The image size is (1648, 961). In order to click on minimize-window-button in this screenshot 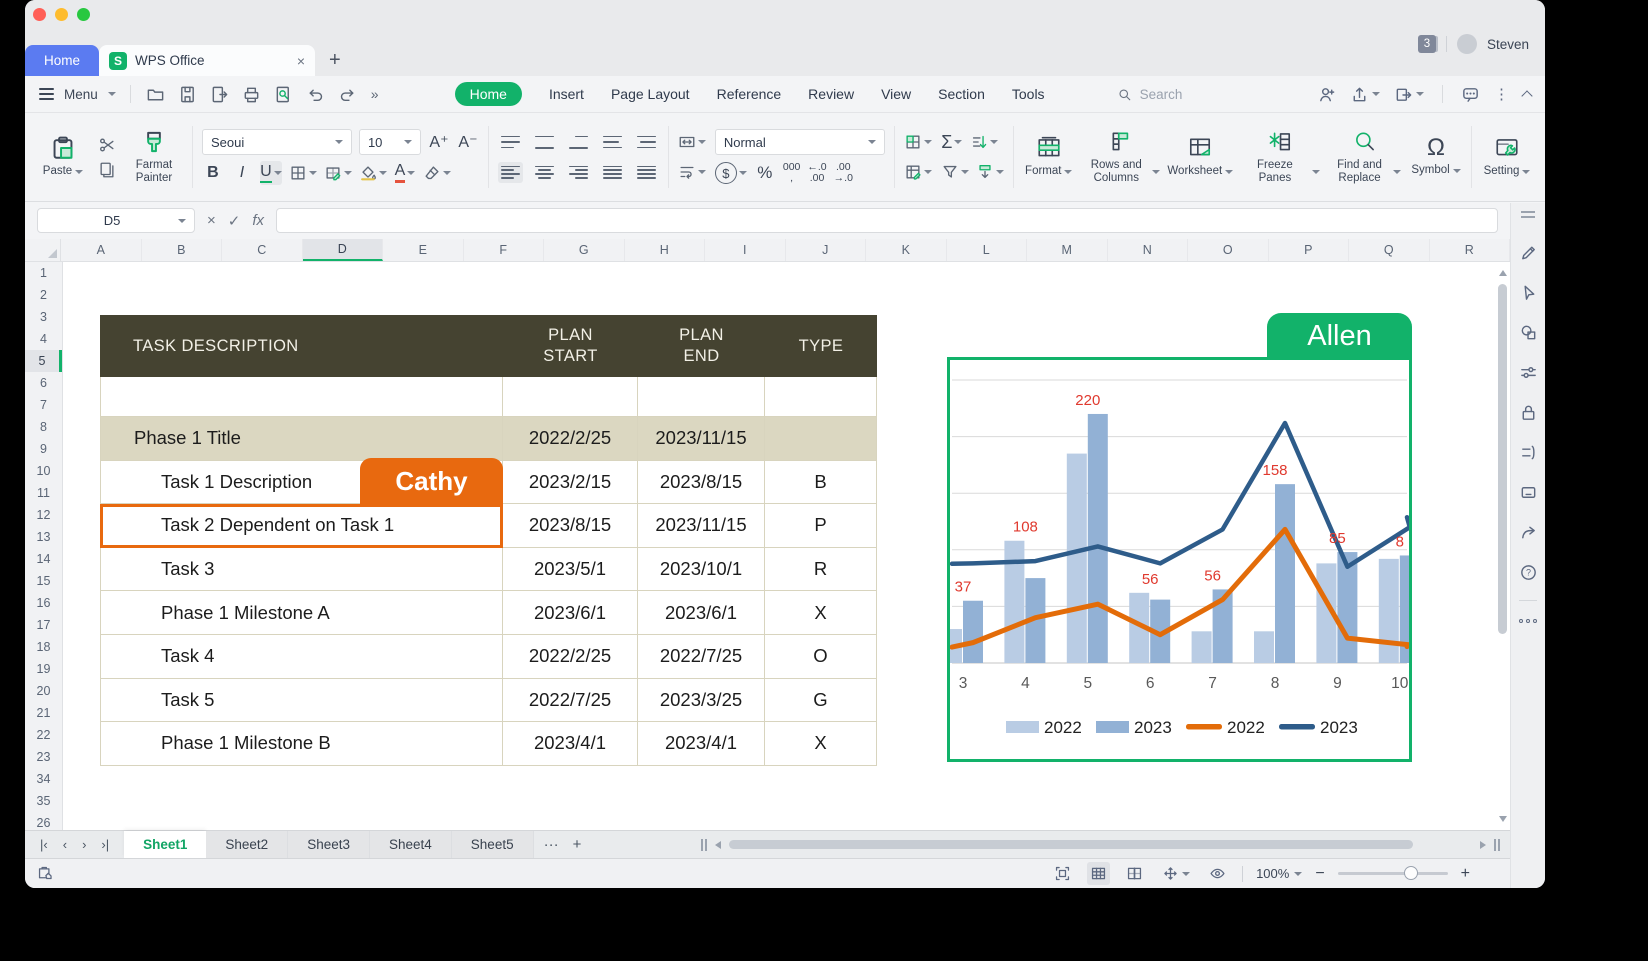, I will do `click(61, 14)`.